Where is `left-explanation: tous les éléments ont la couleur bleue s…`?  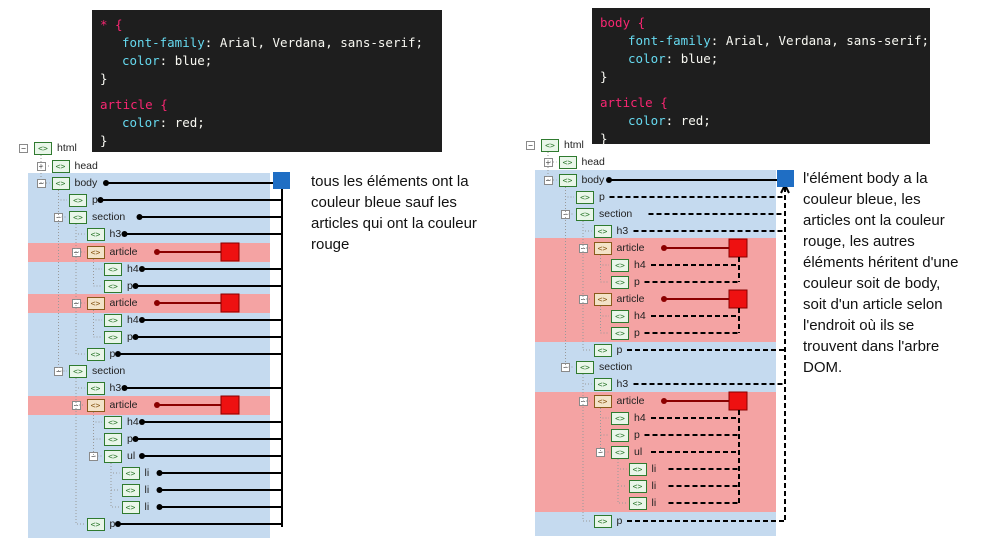
left-explanation: tous les éléments ont la couleur bleue s… is located at coordinates (394, 213).